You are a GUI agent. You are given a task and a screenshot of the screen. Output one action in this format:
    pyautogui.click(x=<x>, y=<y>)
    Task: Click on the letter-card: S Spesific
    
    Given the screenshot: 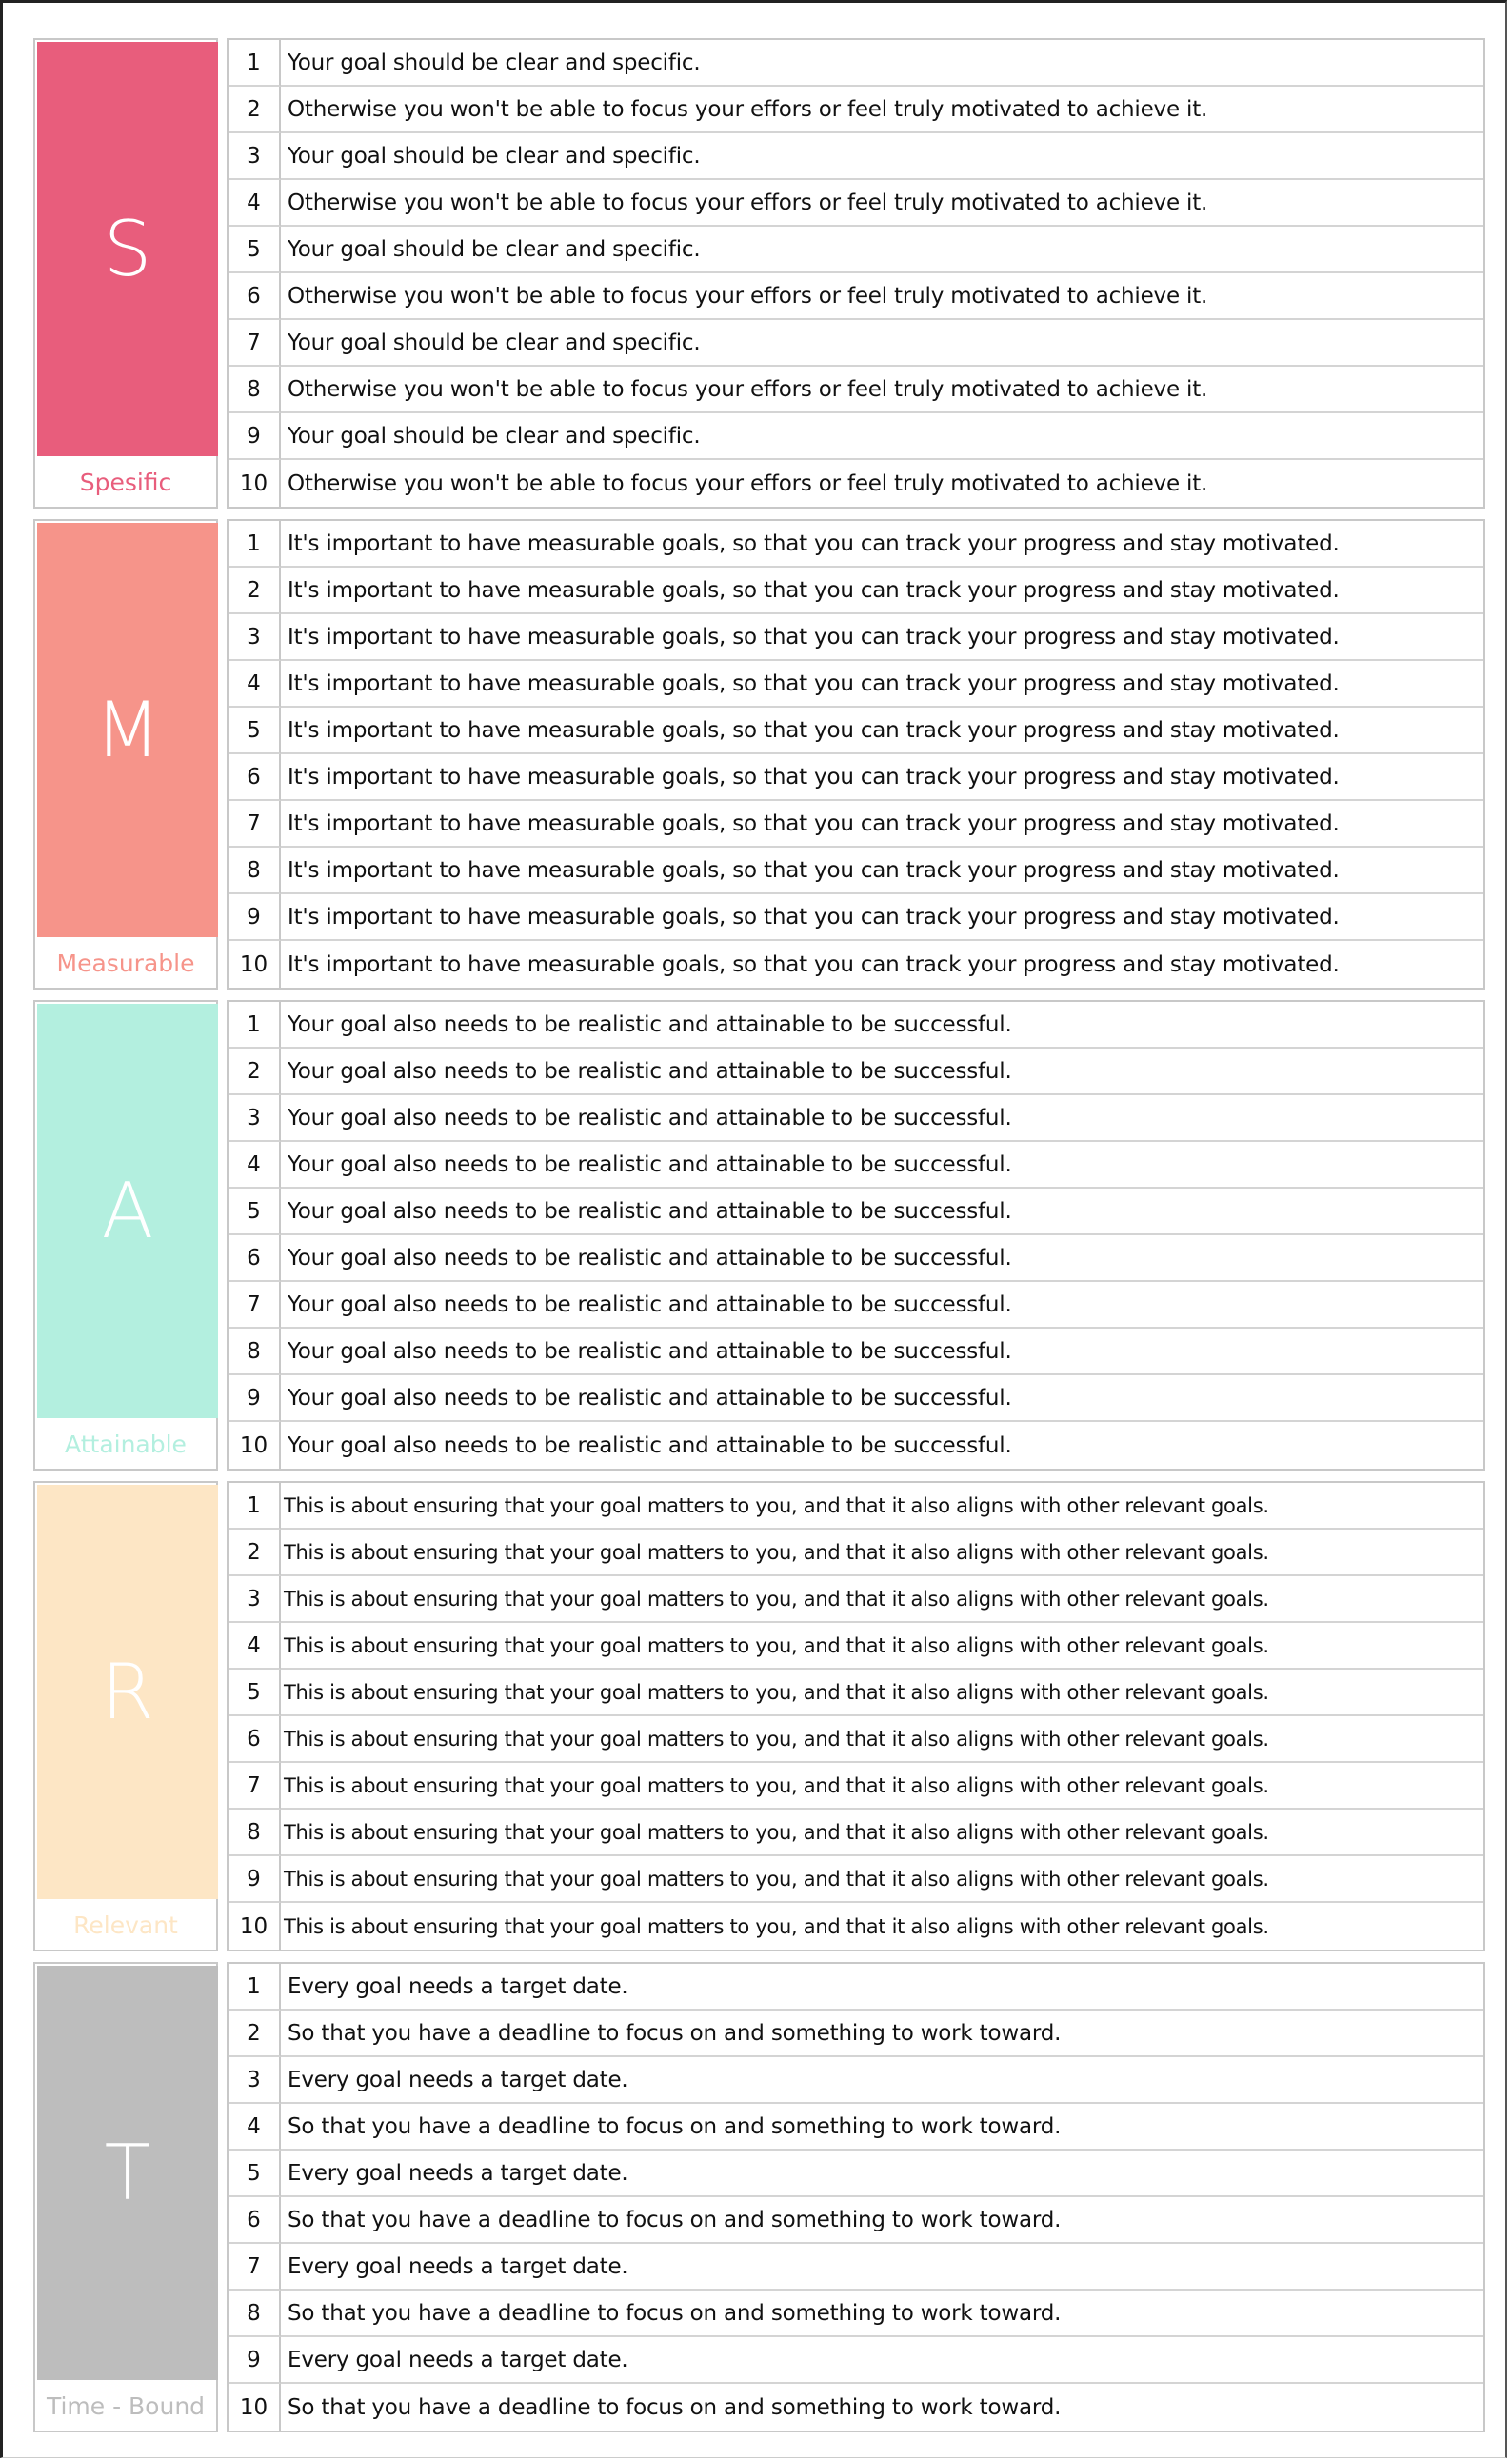 What is the action you would take?
    pyautogui.click(x=125, y=274)
    